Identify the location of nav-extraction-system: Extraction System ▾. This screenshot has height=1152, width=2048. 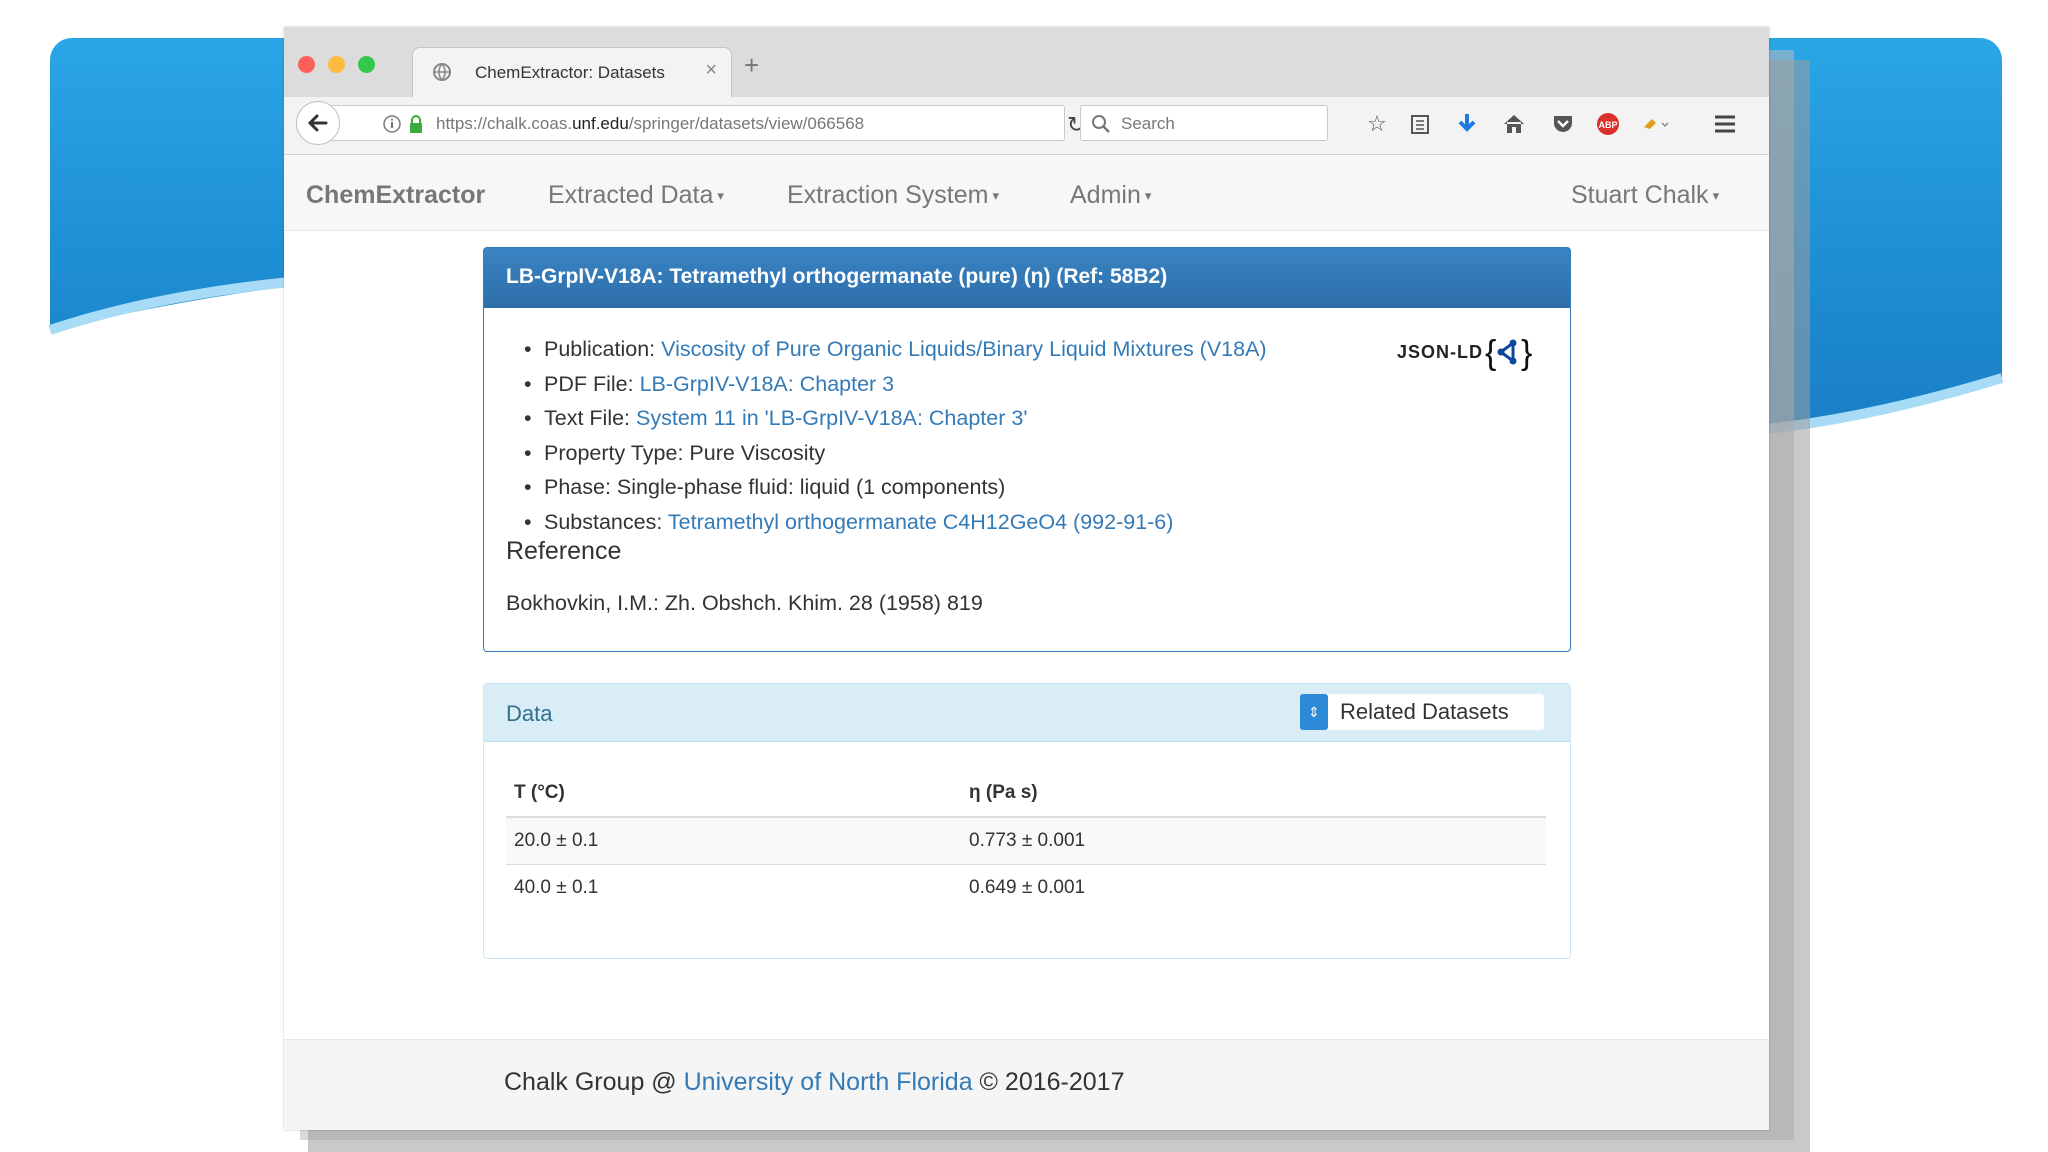
(893, 195).